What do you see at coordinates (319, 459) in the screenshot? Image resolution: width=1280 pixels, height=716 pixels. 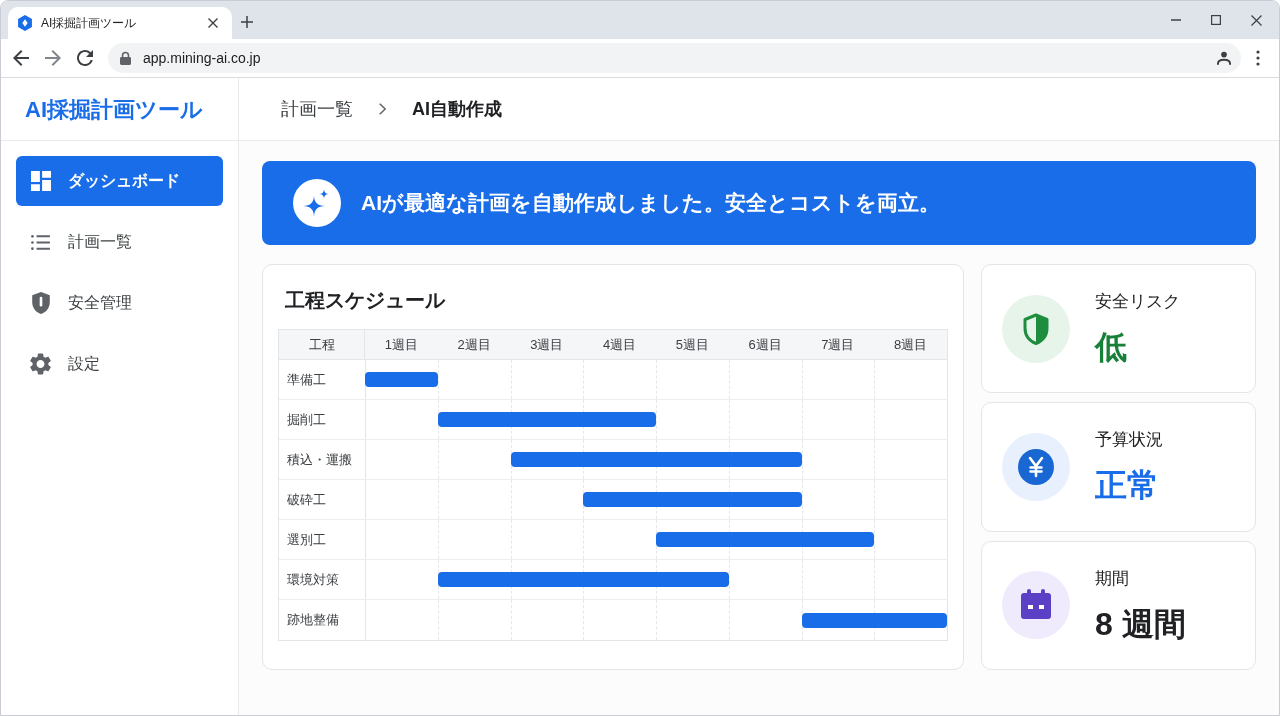 I see `task-name: 積込・運搬` at bounding box center [319, 459].